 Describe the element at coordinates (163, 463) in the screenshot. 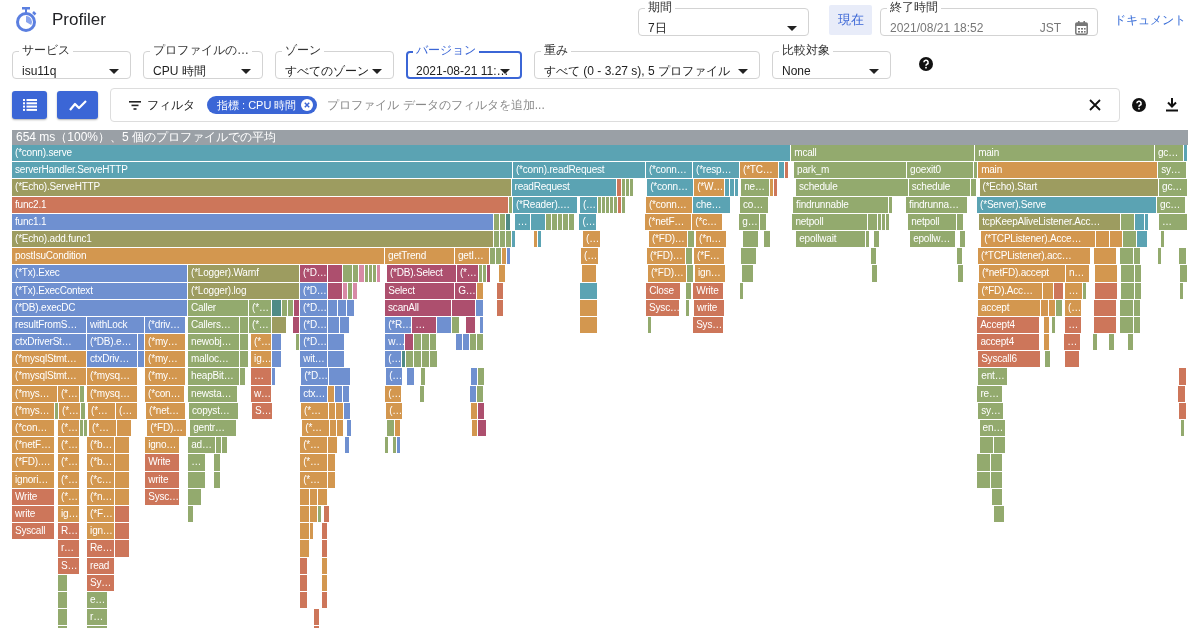

I see `flame-frame: Write` at that location.